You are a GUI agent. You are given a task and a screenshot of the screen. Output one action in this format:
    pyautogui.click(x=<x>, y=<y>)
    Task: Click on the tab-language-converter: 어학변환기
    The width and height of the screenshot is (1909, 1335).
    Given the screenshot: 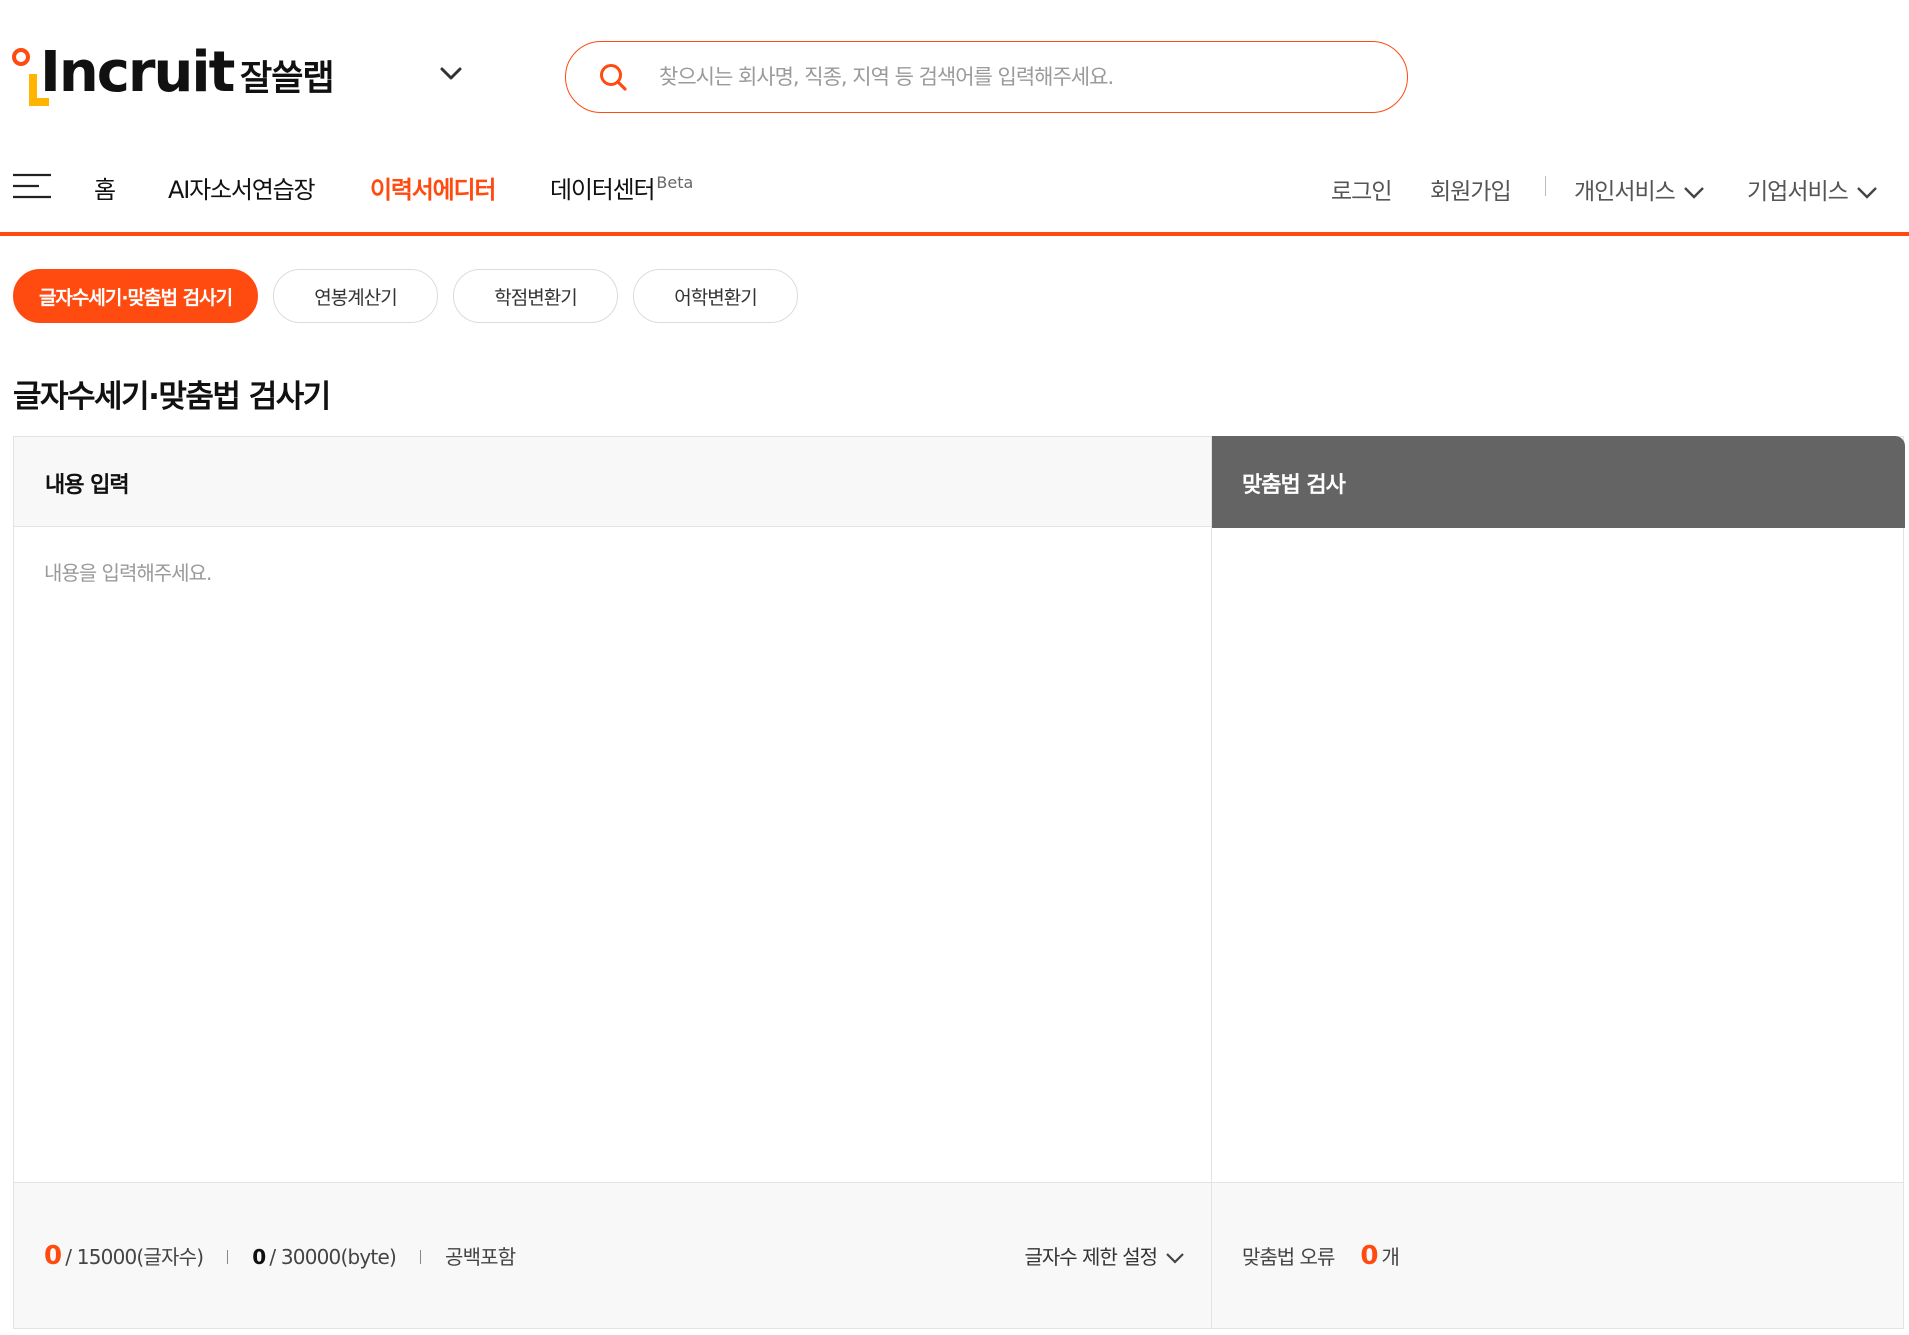 What is the action you would take?
    pyautogui.click(x=715, y=296)
    